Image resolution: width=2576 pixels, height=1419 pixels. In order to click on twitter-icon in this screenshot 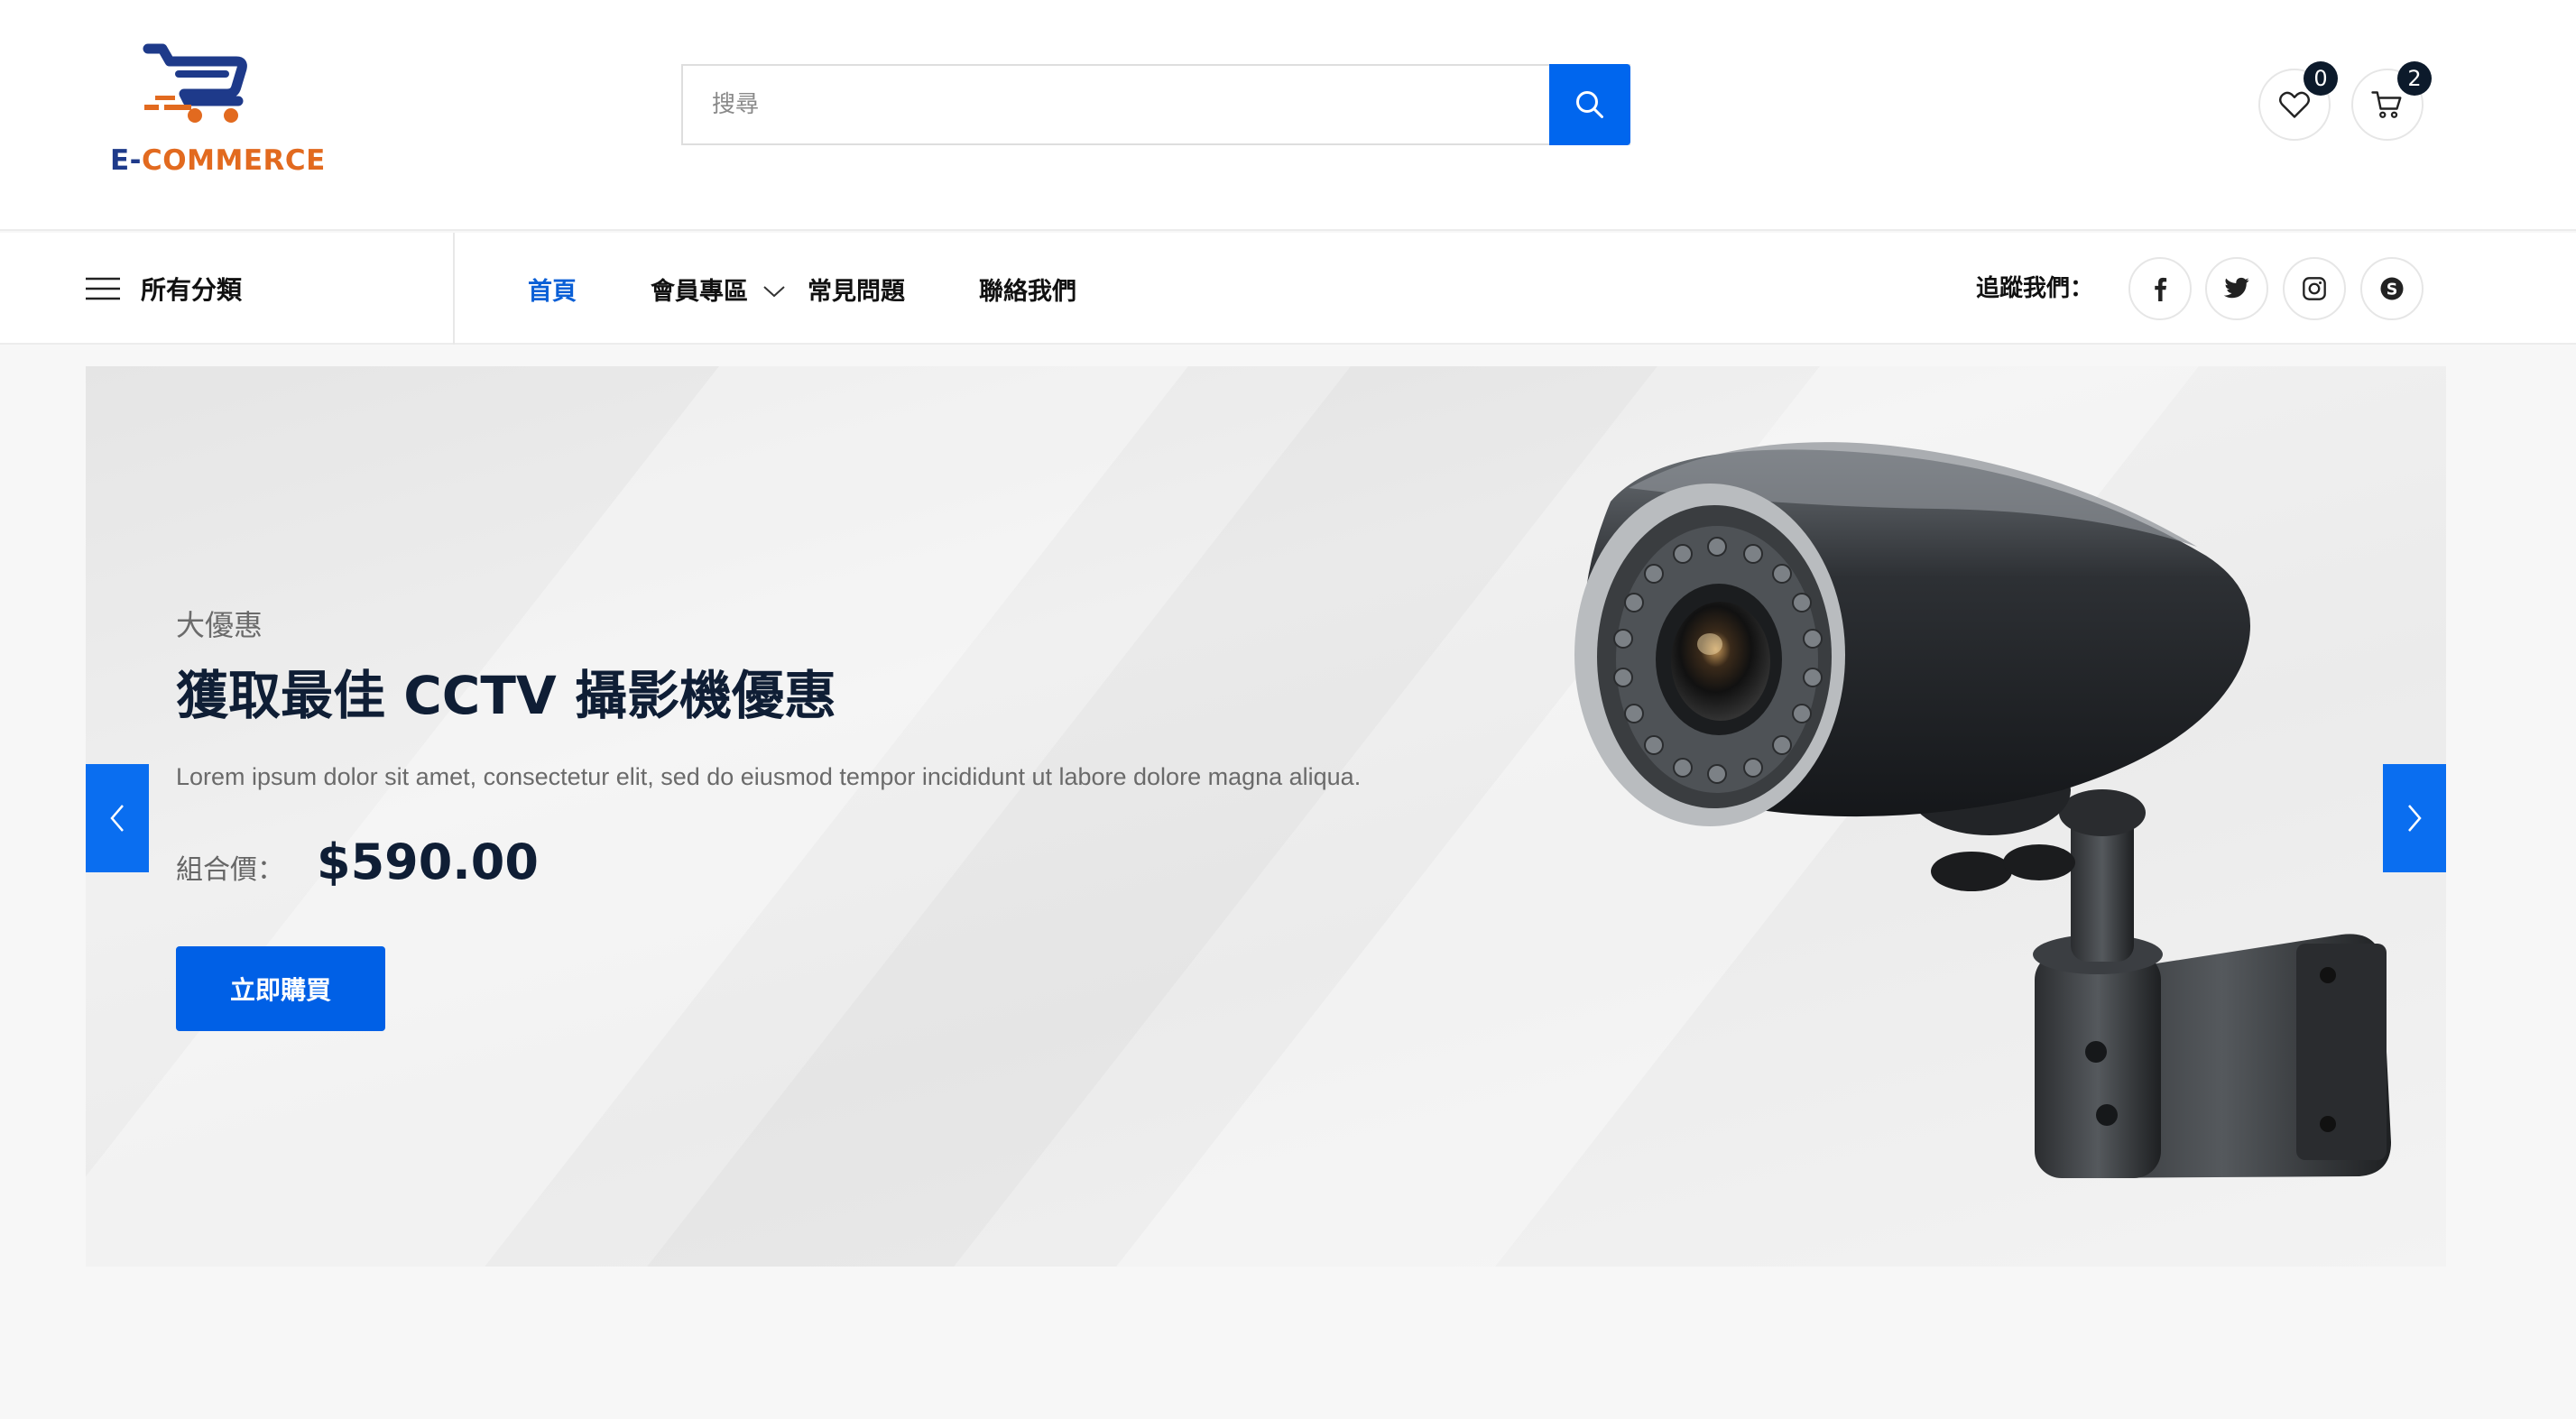, I will do `click(2236, 288)`.